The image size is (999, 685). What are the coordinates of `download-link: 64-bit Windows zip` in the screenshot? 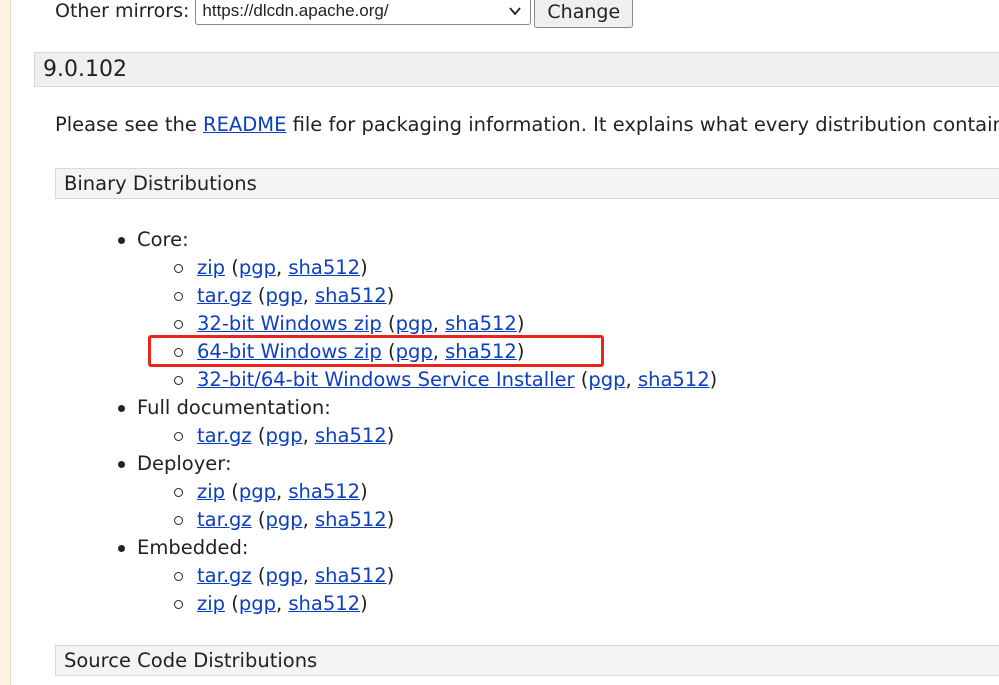 It's located at (289, 351).